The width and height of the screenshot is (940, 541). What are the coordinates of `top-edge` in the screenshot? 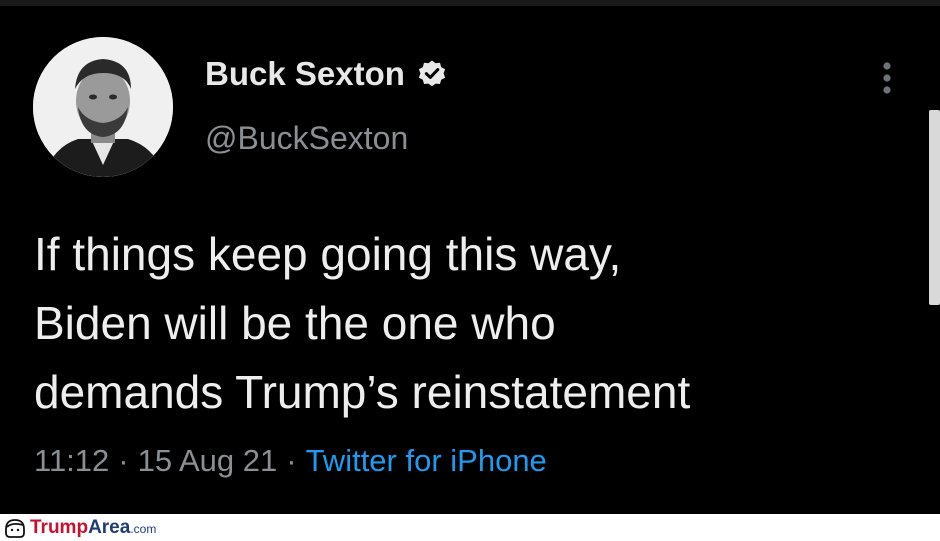 It's located at (470, 3).